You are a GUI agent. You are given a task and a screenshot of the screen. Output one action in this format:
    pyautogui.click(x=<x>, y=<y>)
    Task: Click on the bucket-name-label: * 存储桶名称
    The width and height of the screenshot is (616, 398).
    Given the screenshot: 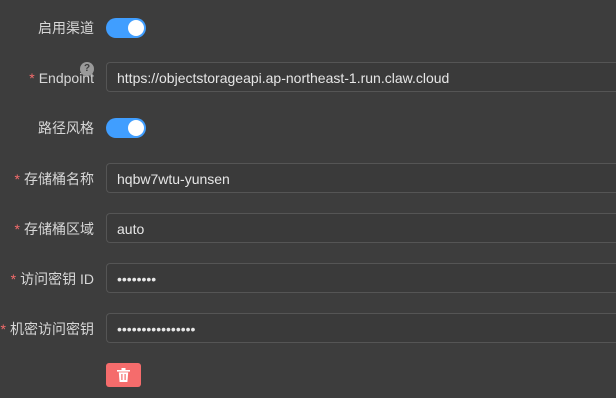 What is the action you would take?
    pyautogui.click(x=54, y=179)
    